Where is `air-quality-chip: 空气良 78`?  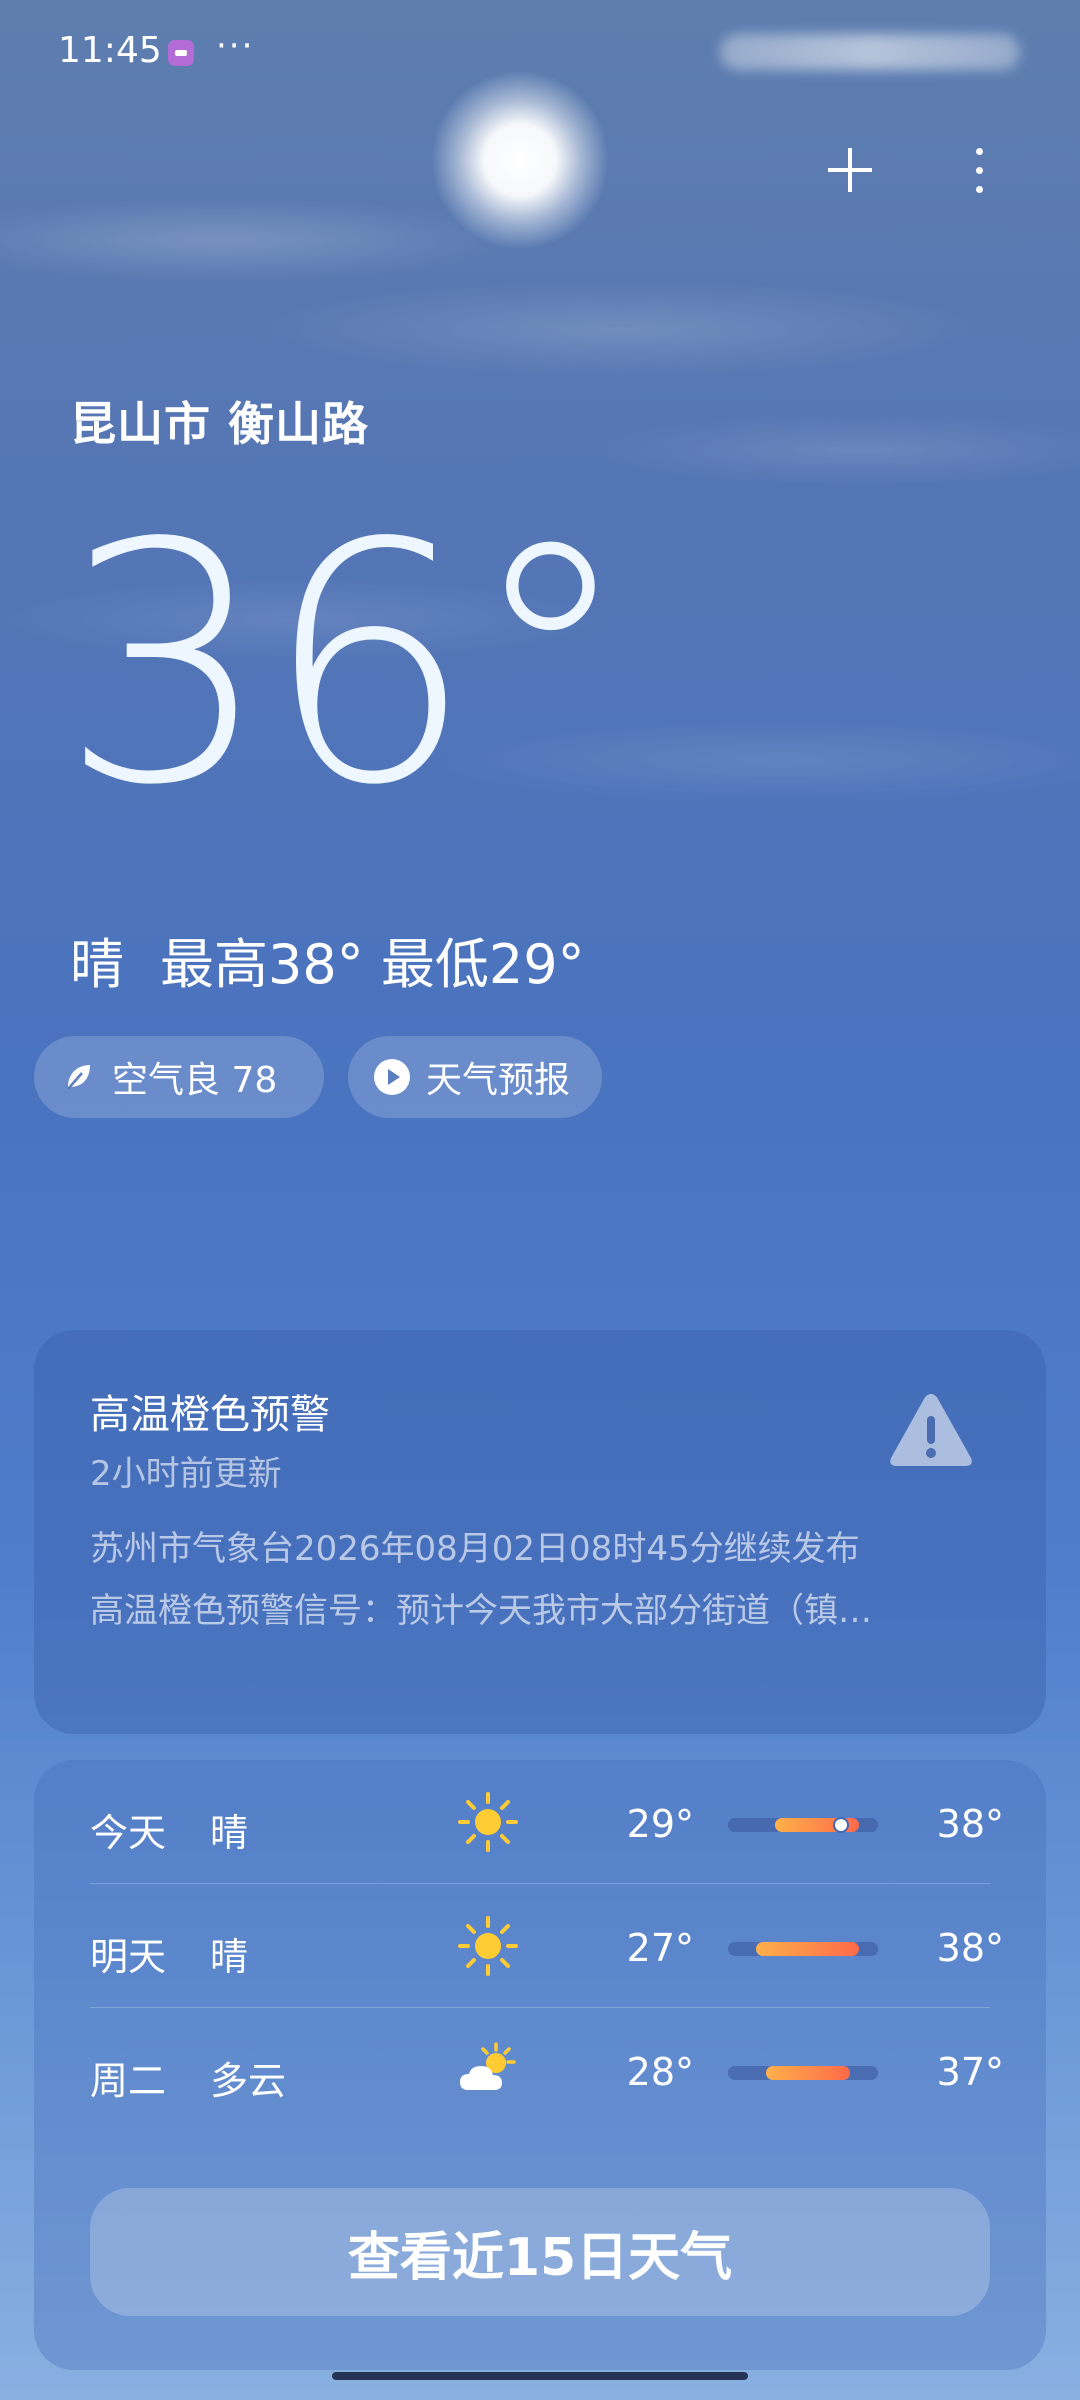
air-quality-chip: 空气良 78 is located at coordinates (179, 1077).